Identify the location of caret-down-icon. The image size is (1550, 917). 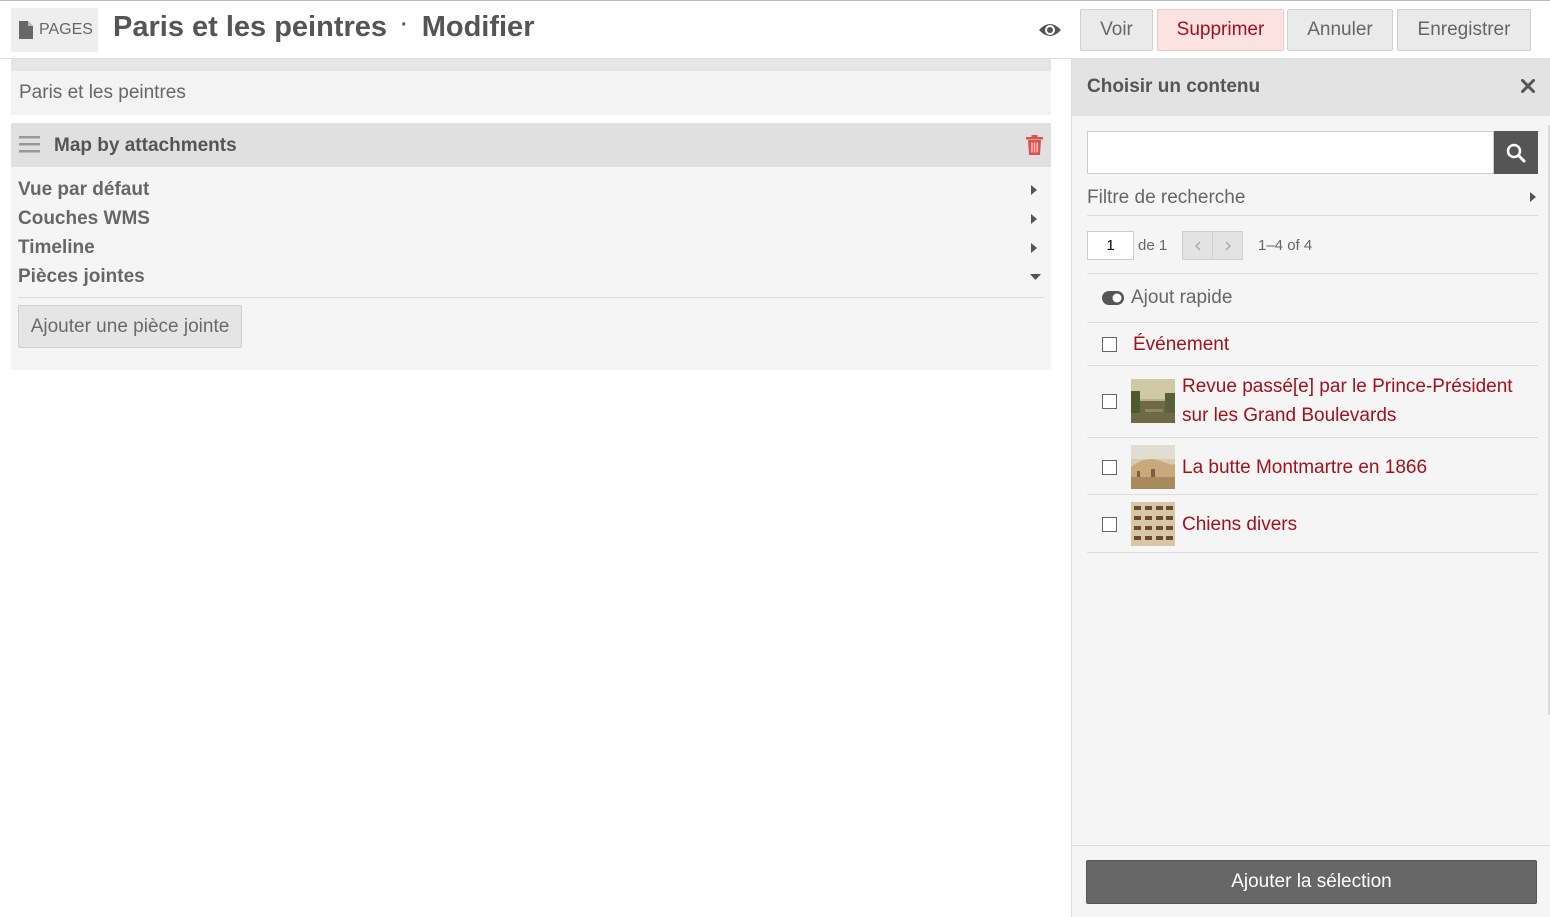
(1035, 277).